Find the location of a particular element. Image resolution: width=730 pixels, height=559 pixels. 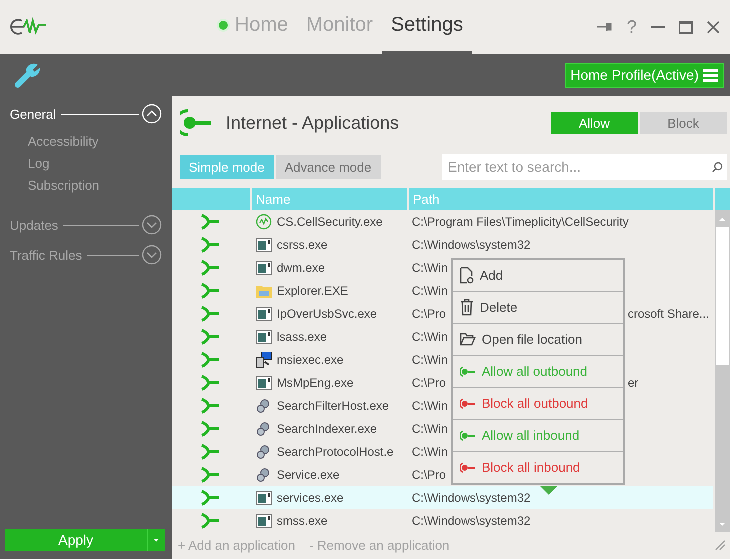

wrench-icon is located at coordinates (28, 75).